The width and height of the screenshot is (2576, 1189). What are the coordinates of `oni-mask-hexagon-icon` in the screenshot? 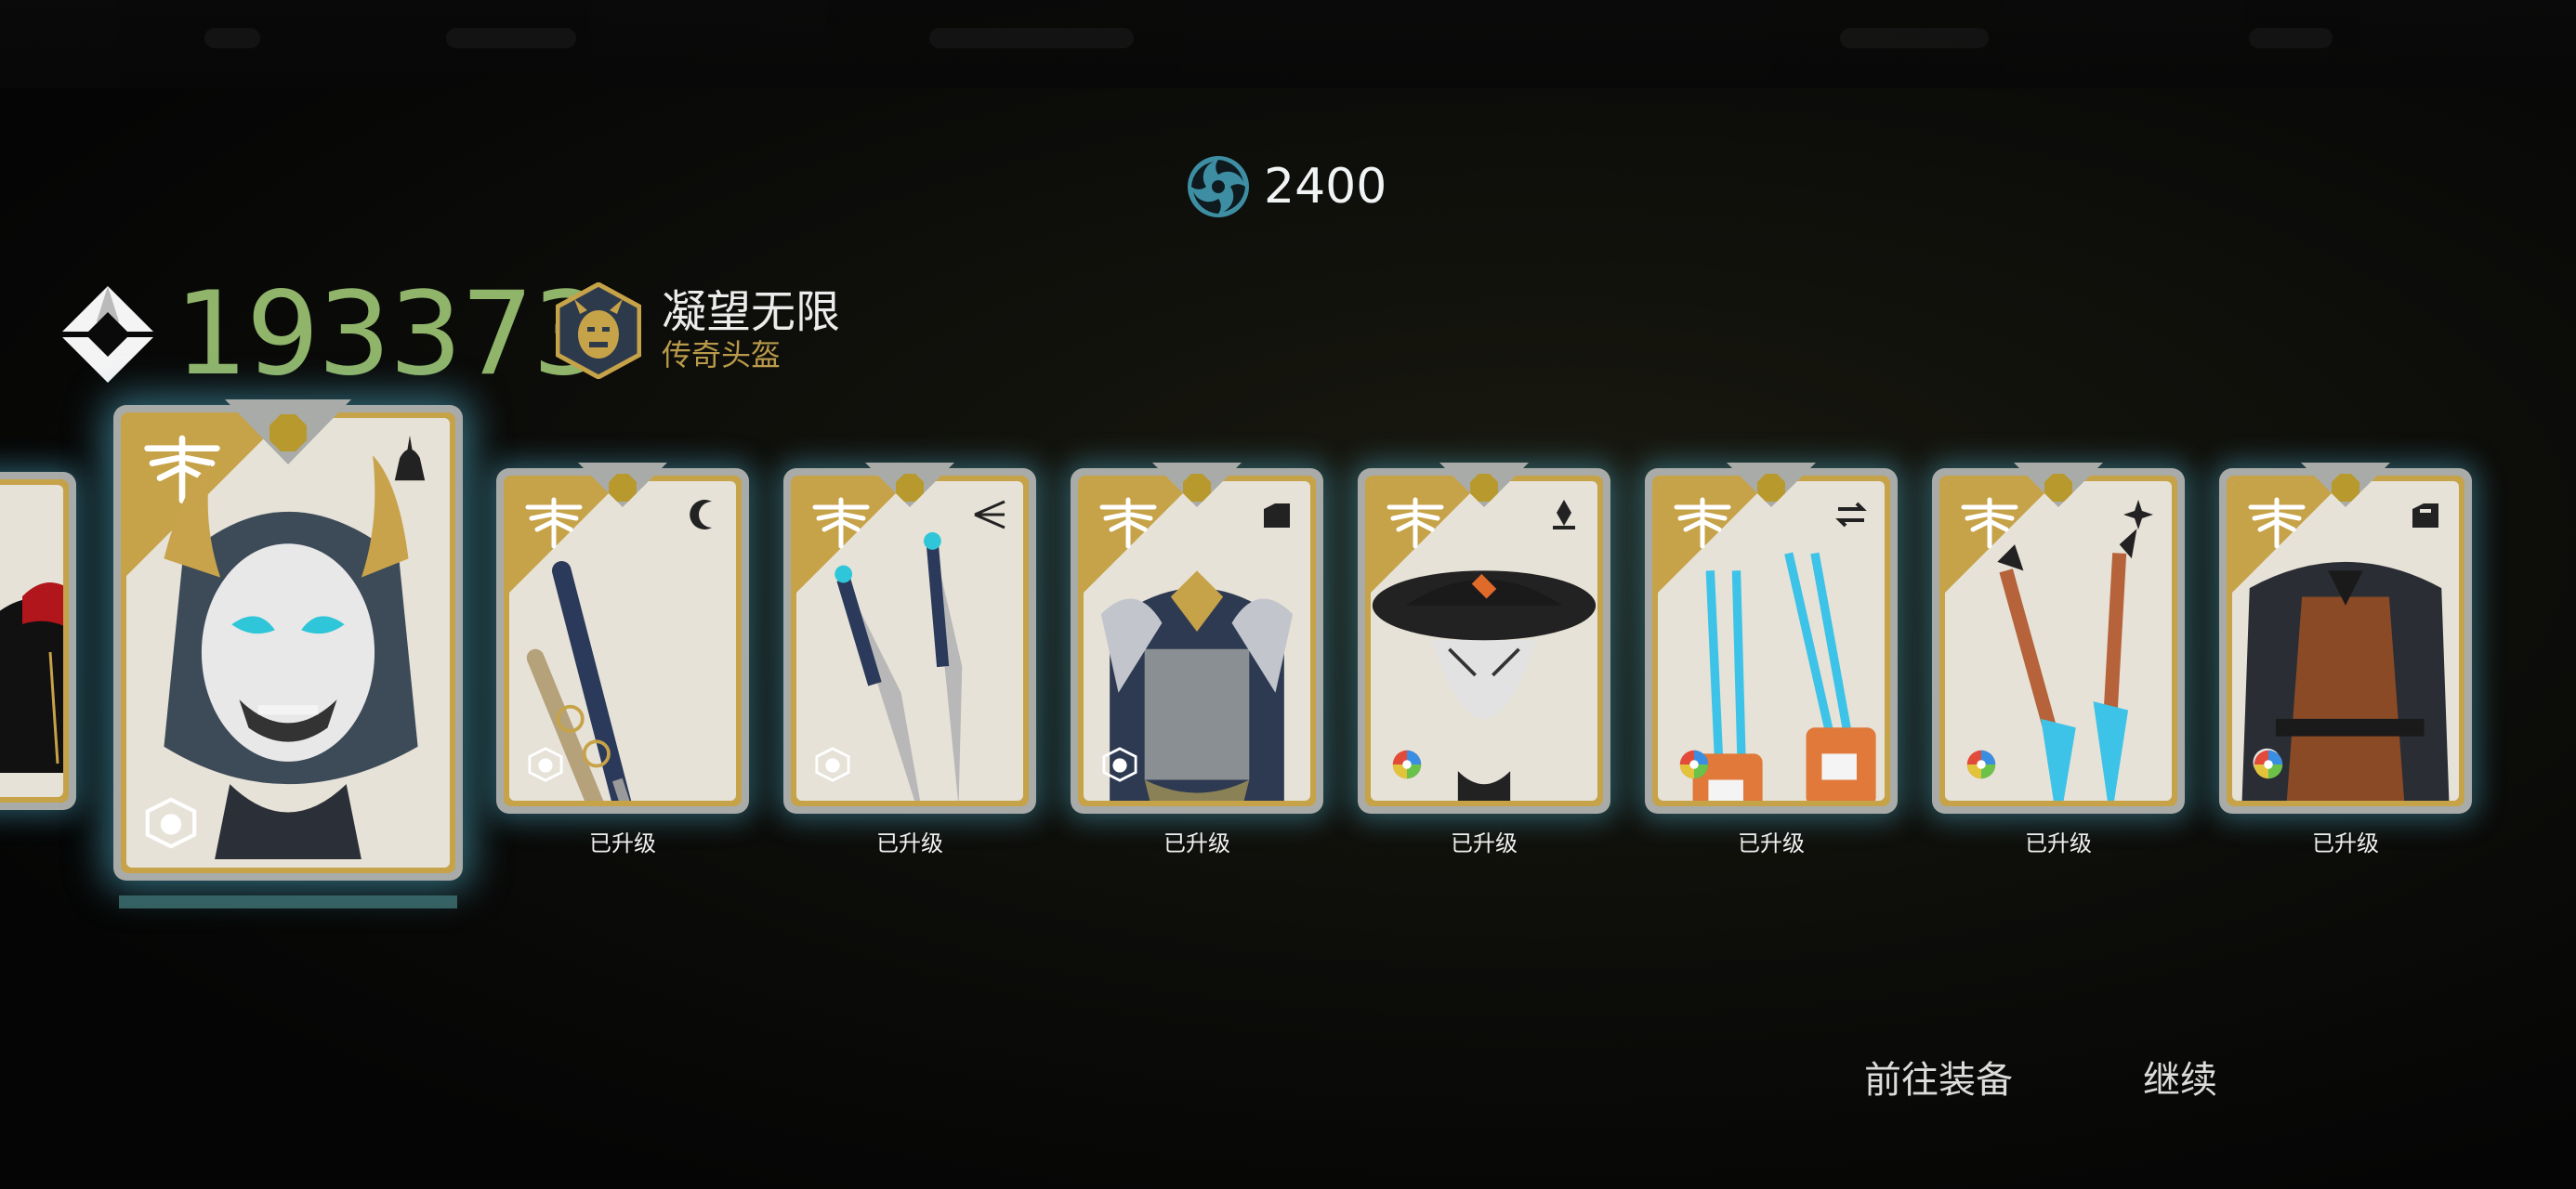 It's located at (598, 330).